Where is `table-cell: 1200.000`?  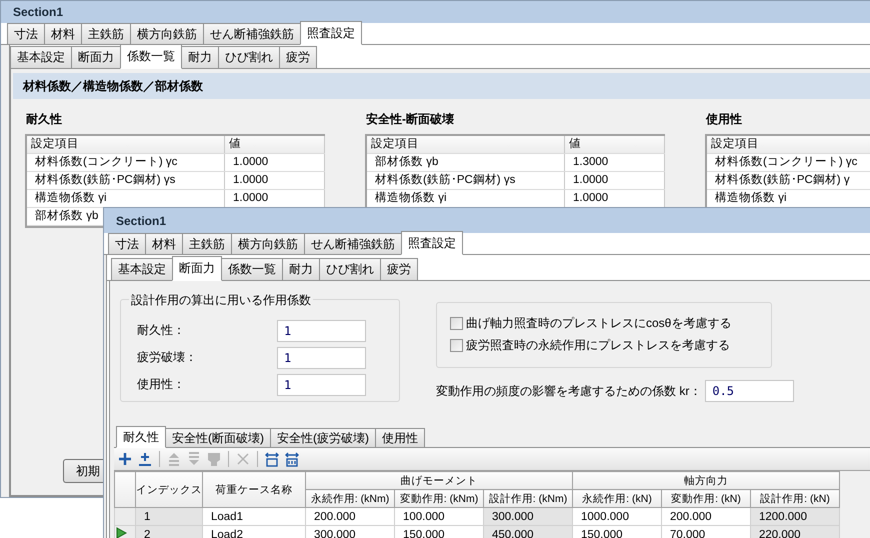
table-cell: 1200.000 is located at coordinates (795, 517).